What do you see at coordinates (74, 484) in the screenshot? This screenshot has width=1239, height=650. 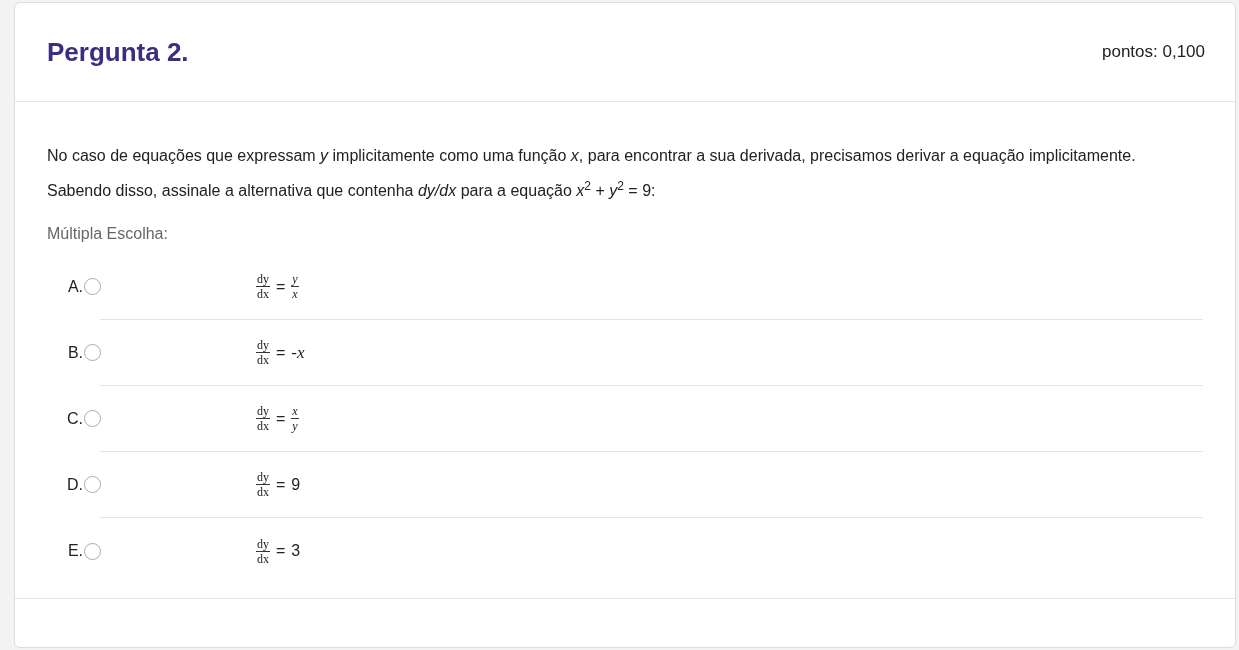 I see `option-label: D.` at bounding box center [74, 484].